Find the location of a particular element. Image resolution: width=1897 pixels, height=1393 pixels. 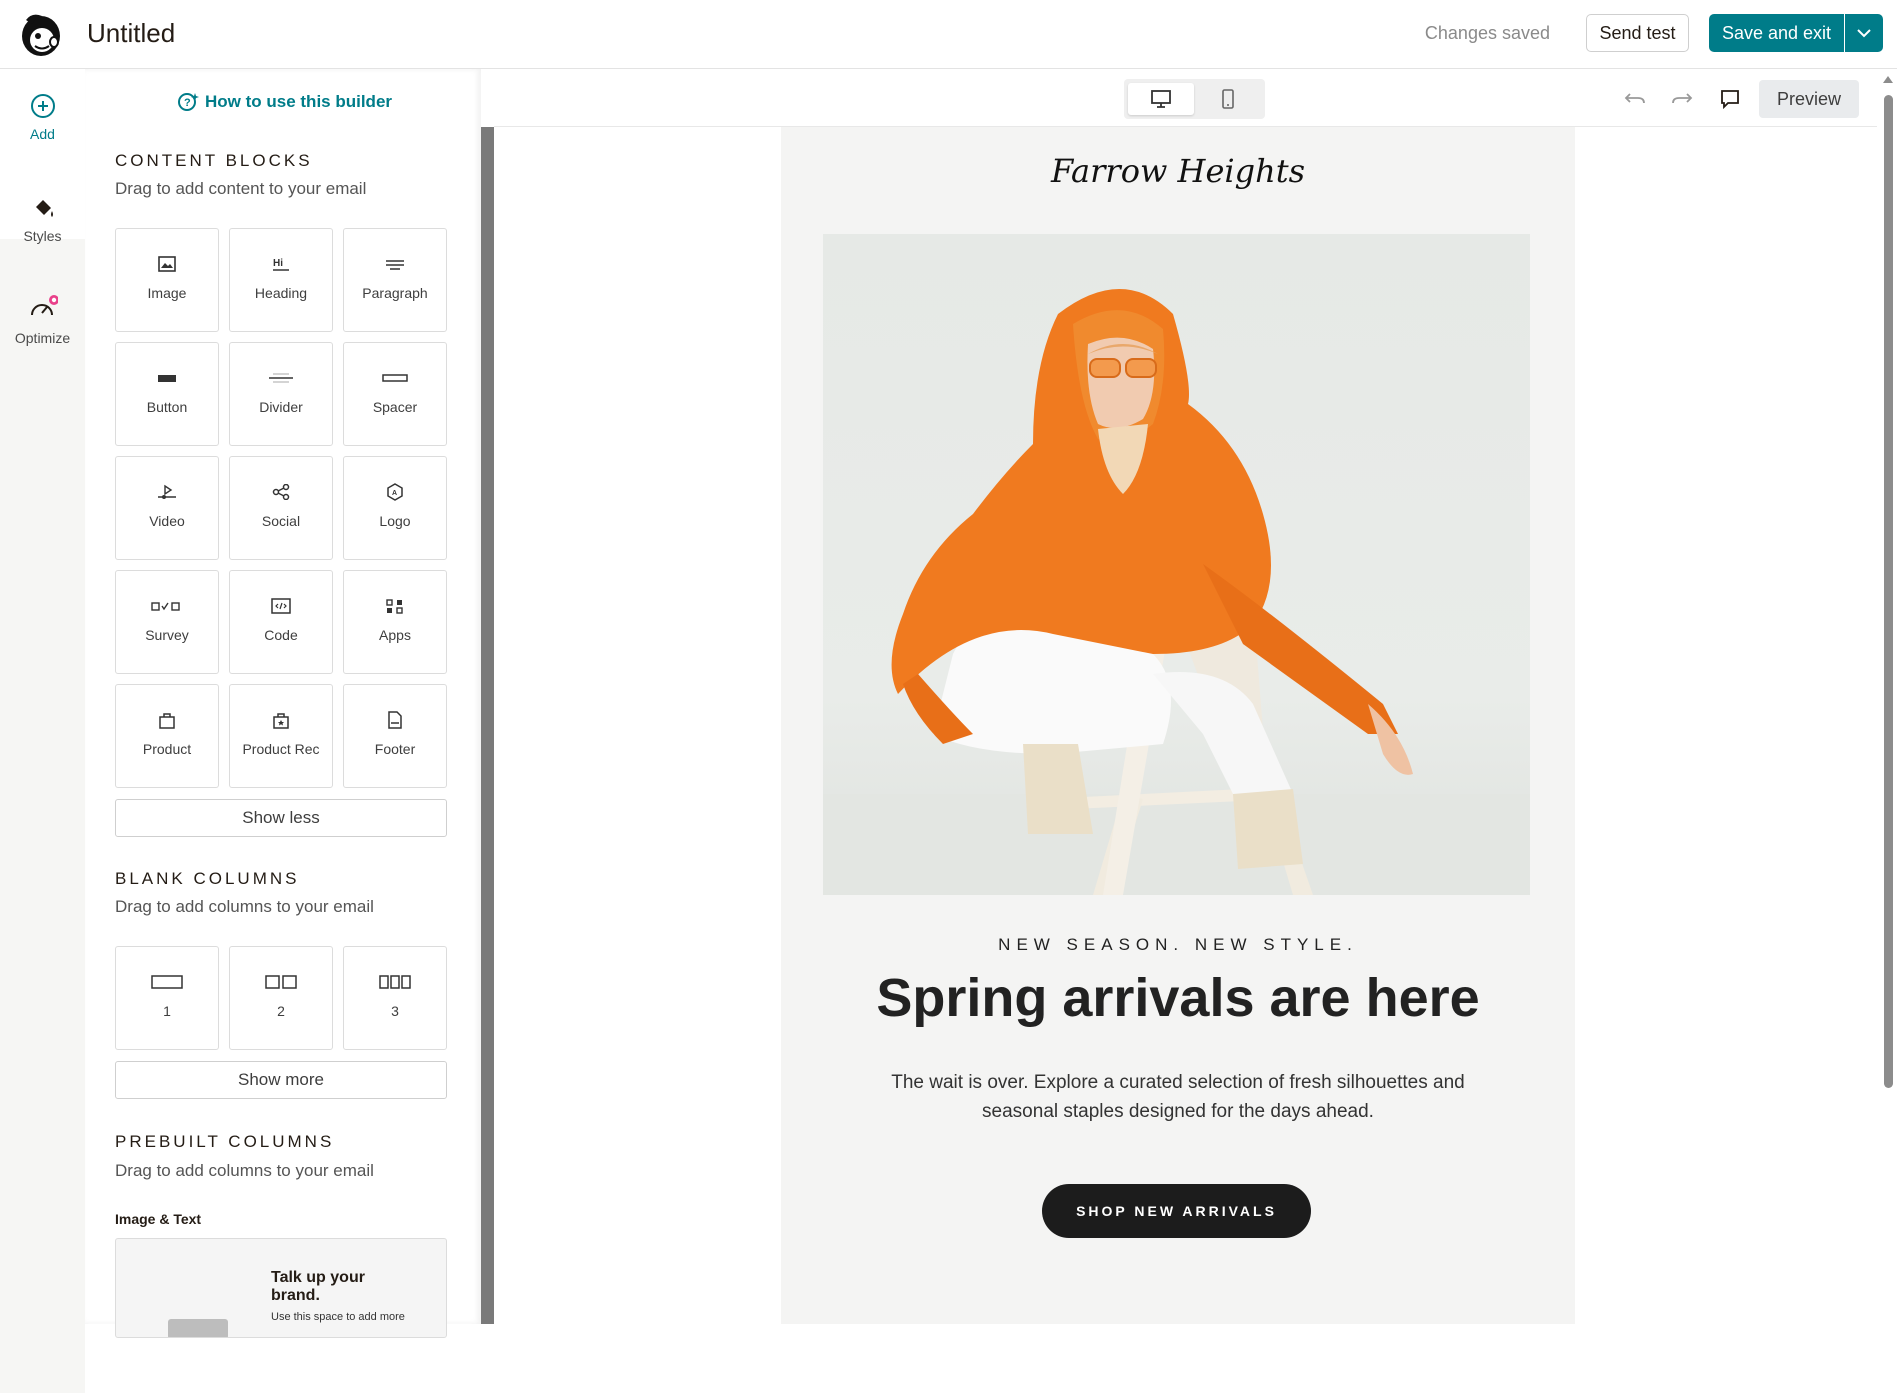

block-product: Product is located at coordinates (167, 736).